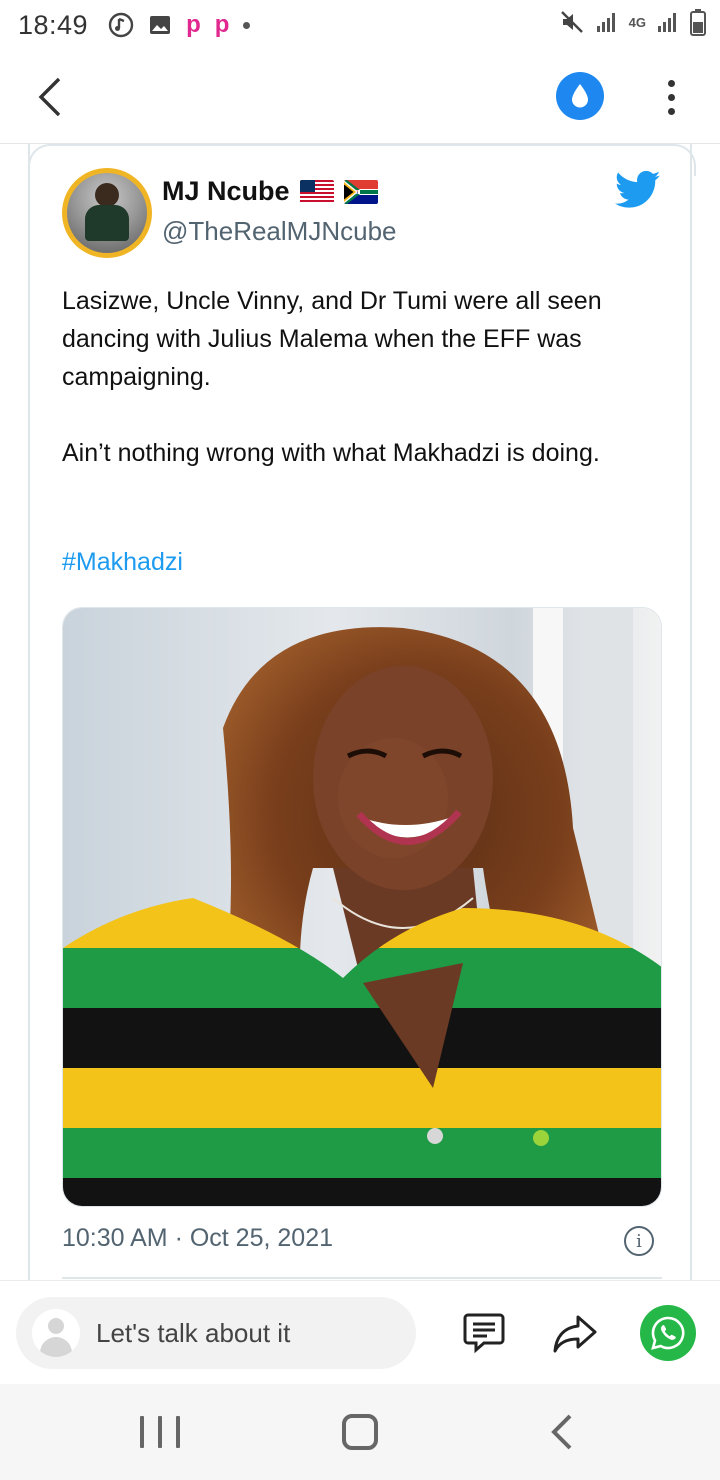 The height and width of the screenshot is (1480, 720). I want to click on back-nav-button, so click(561, 1432).